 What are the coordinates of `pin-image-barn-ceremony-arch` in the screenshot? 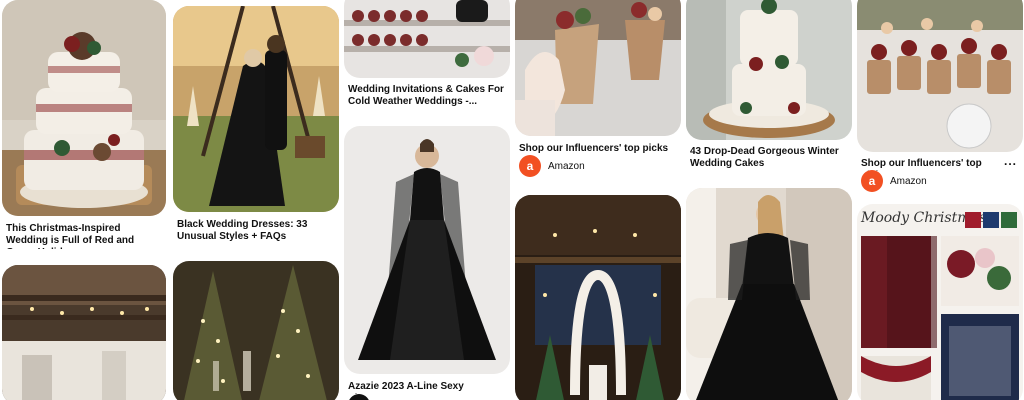 It's located at (598, 297).